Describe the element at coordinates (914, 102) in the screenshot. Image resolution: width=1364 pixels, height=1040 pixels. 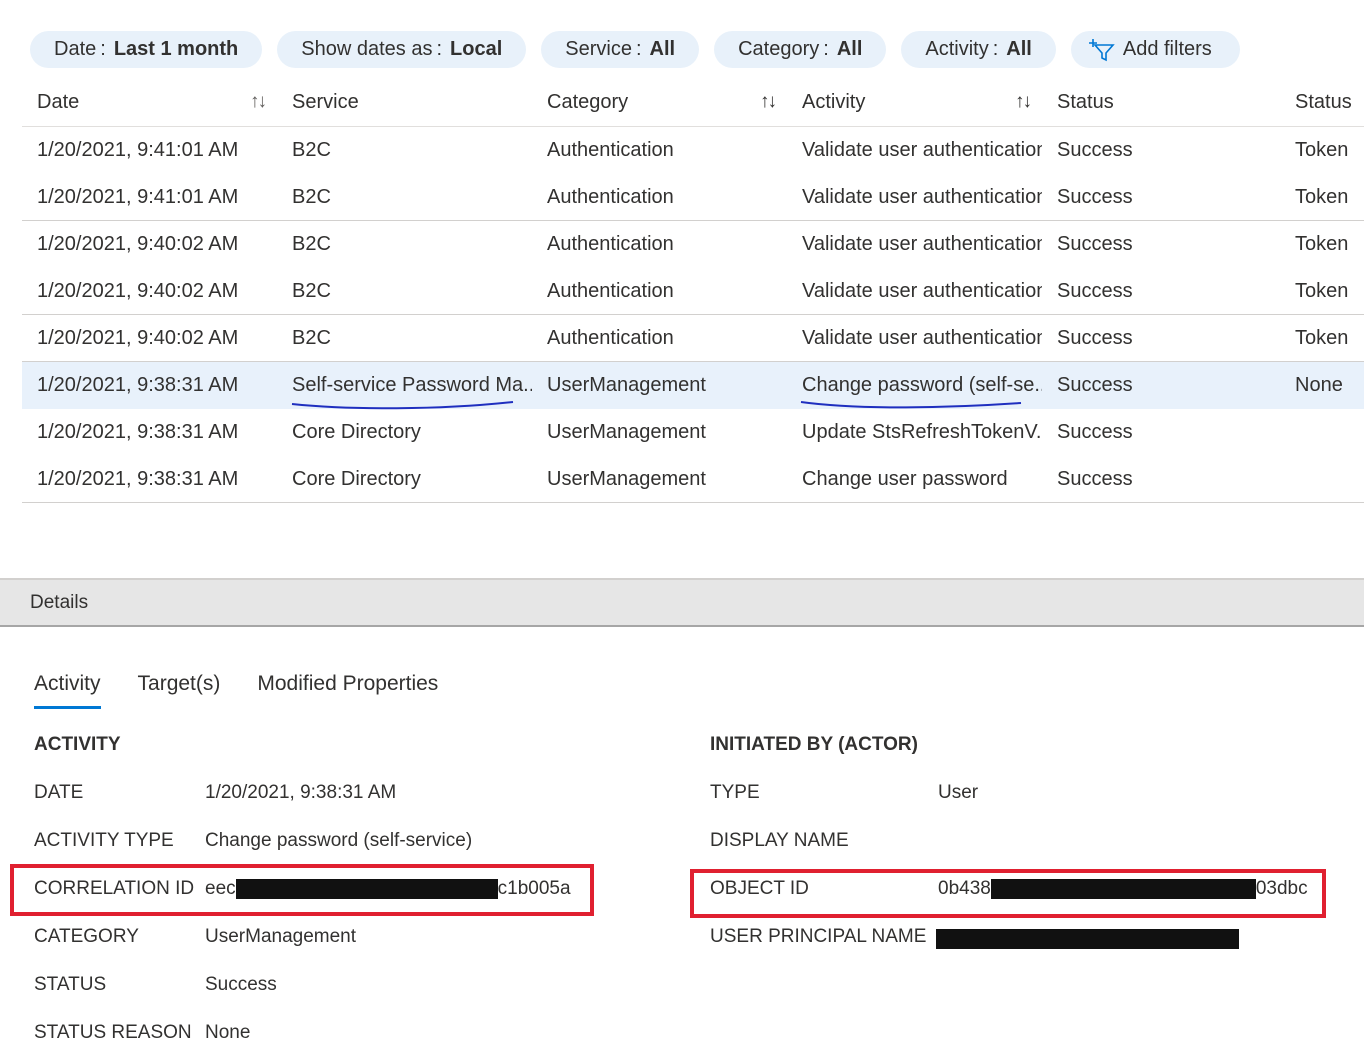
I see `column-header-activity: Activity ↑↓` at that location.